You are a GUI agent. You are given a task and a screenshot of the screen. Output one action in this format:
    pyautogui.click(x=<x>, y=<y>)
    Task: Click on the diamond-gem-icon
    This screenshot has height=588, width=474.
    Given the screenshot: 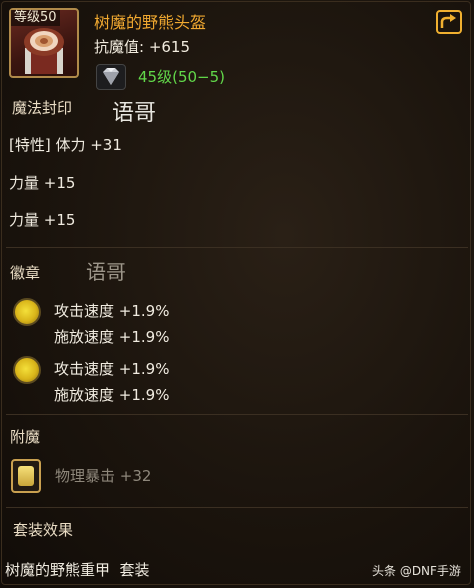 What is the action you would take?
    pyautogui.click(x=111, y=77)
    